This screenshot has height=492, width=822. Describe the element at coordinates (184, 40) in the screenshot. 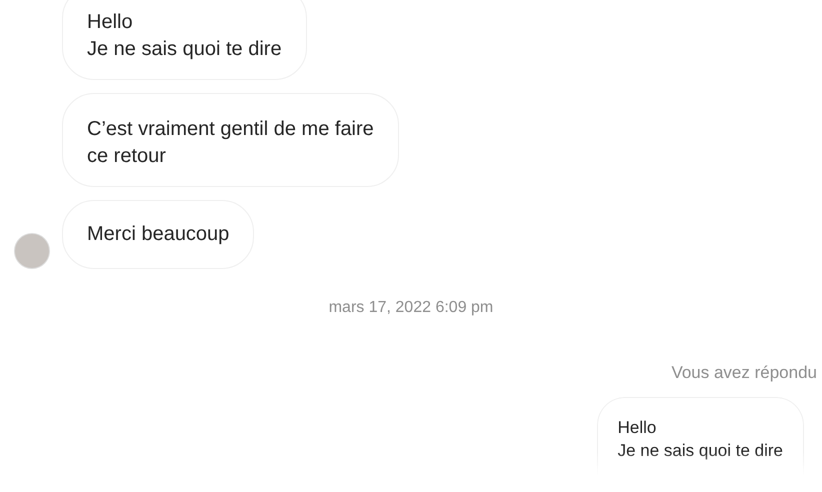

I see `message-bubble: Hello Je ne sais quoi te dire` at that location.